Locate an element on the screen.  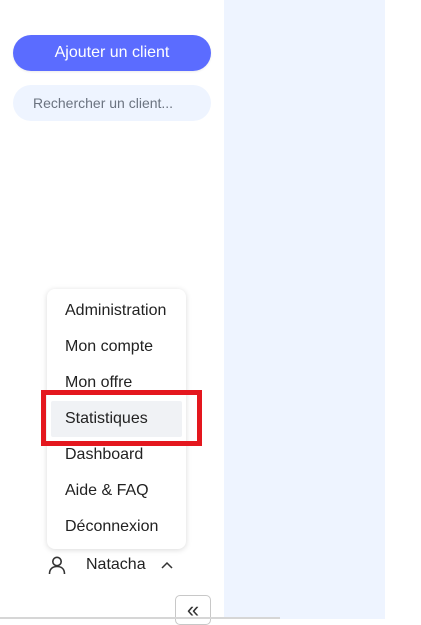
user-name: Natacha is located at coordinates (116, 564).